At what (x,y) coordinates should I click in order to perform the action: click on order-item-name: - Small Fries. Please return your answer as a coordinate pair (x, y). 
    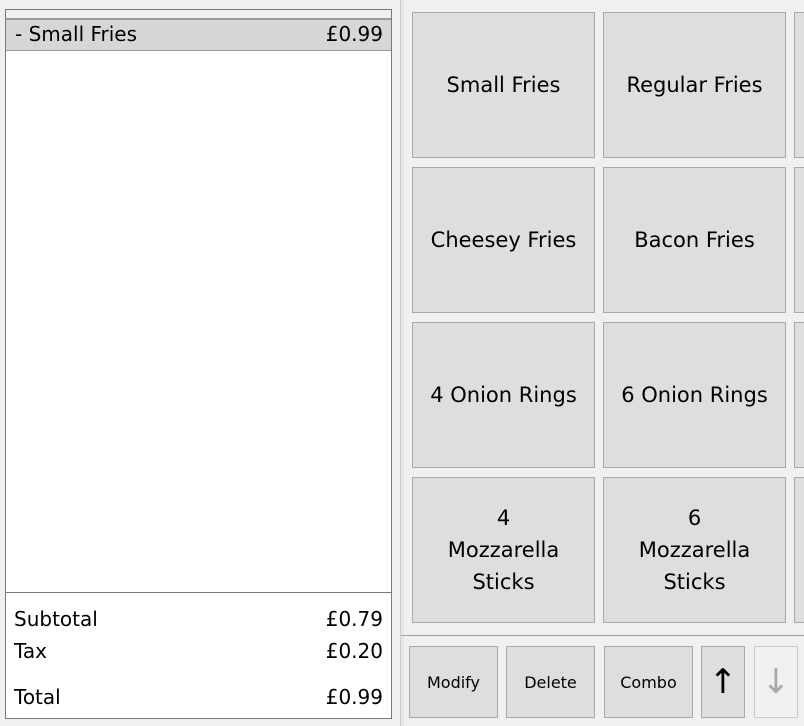
    Looking at the image, I should click on (76, 34).